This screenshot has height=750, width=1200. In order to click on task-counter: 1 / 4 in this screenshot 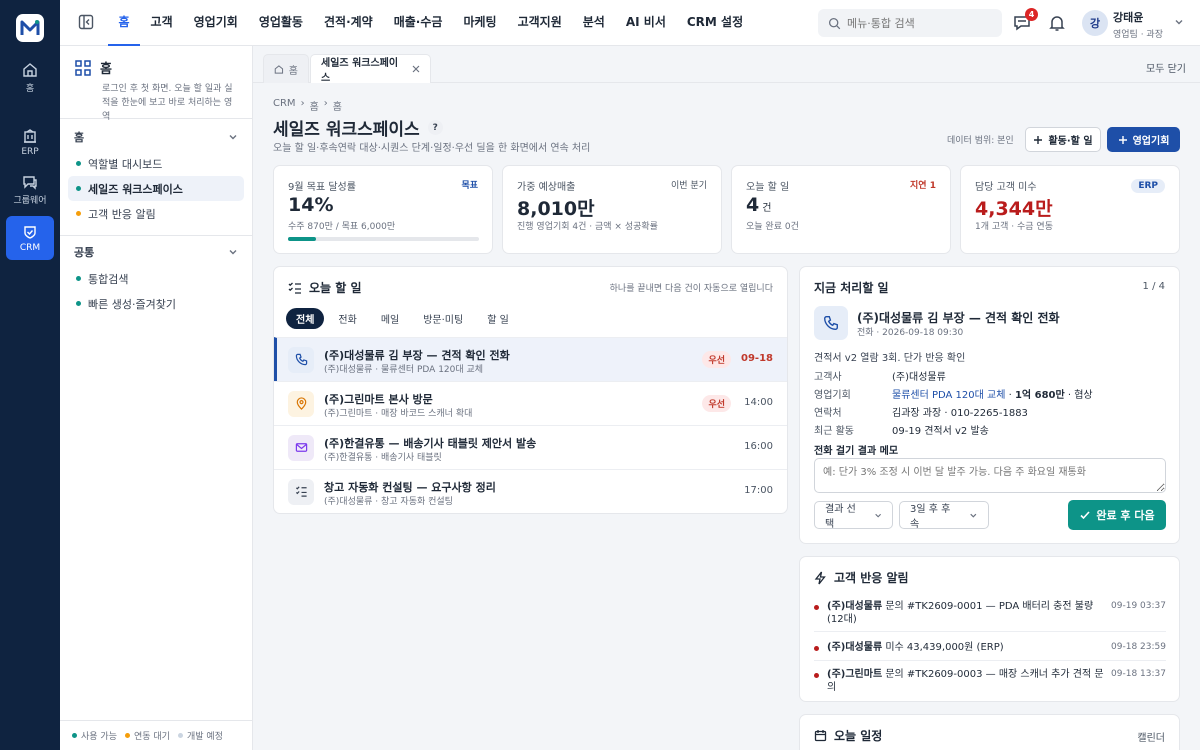, I will do `click(1153, 286)`.